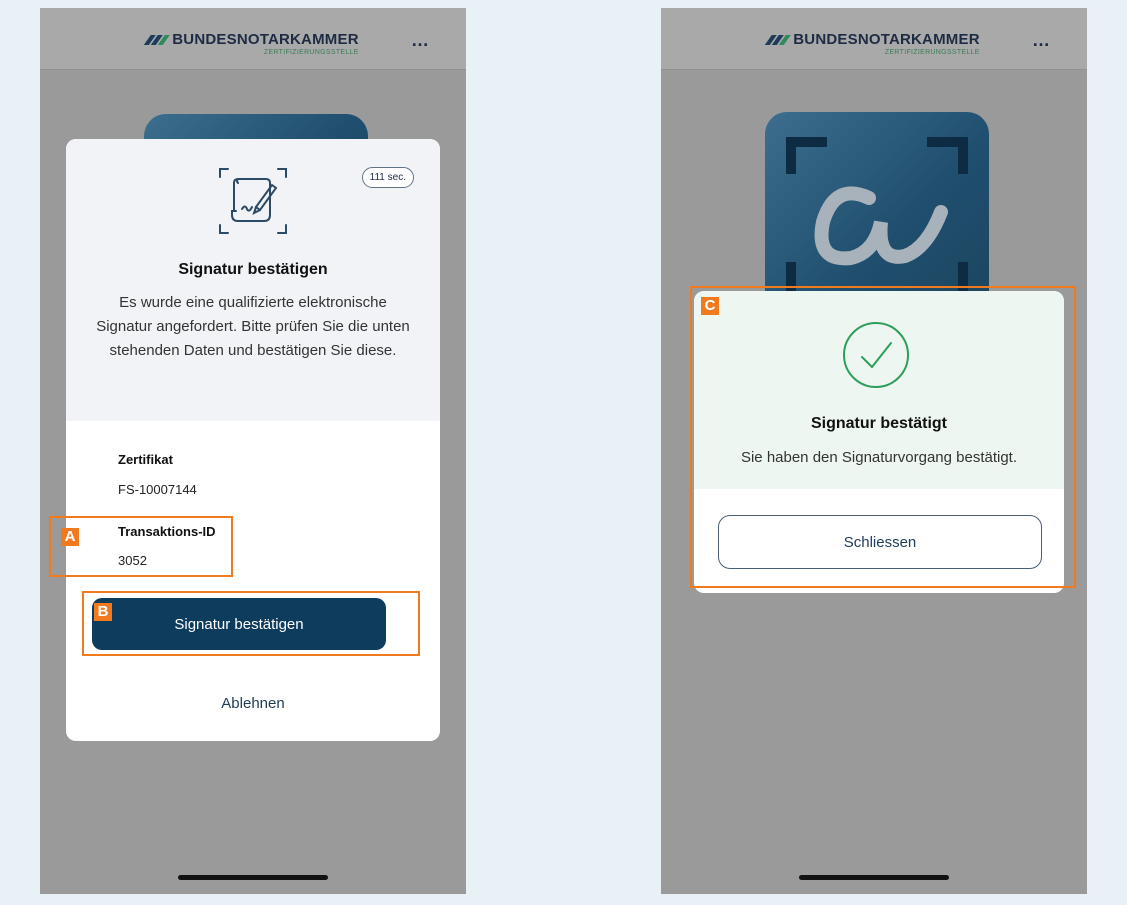  I want to click on document-sign-icon, so click(253, 201).